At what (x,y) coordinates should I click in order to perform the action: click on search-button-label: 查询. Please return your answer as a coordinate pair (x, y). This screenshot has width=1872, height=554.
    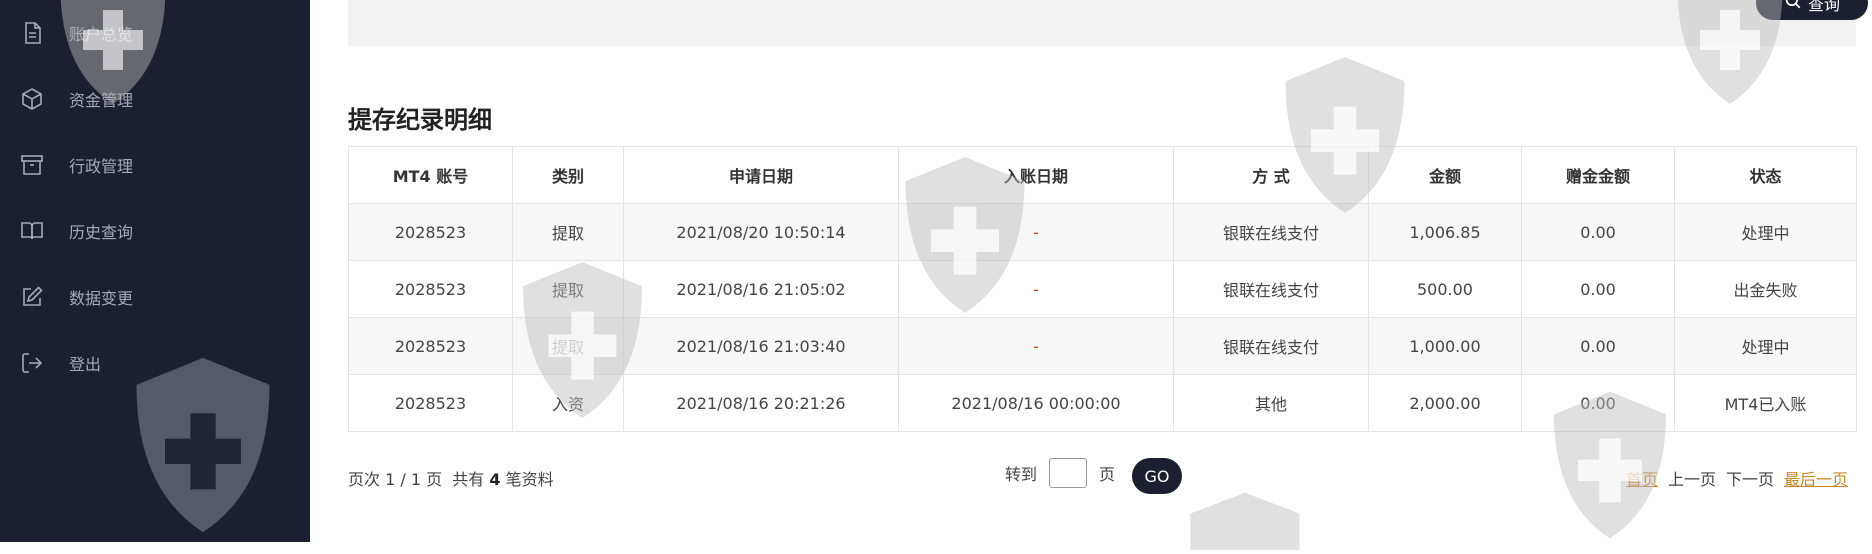
    Looking at the image, I should click on (1823, 7).